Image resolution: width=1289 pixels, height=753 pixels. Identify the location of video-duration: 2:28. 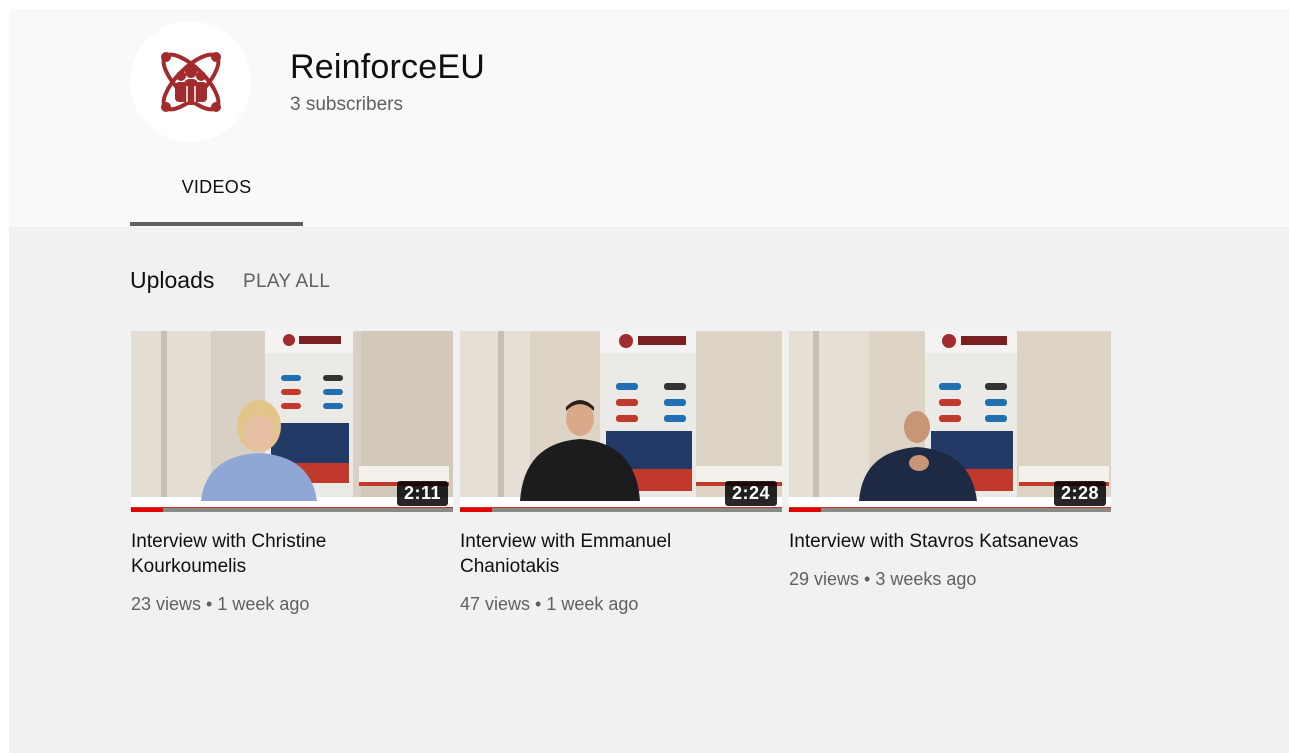
(1079, 493).